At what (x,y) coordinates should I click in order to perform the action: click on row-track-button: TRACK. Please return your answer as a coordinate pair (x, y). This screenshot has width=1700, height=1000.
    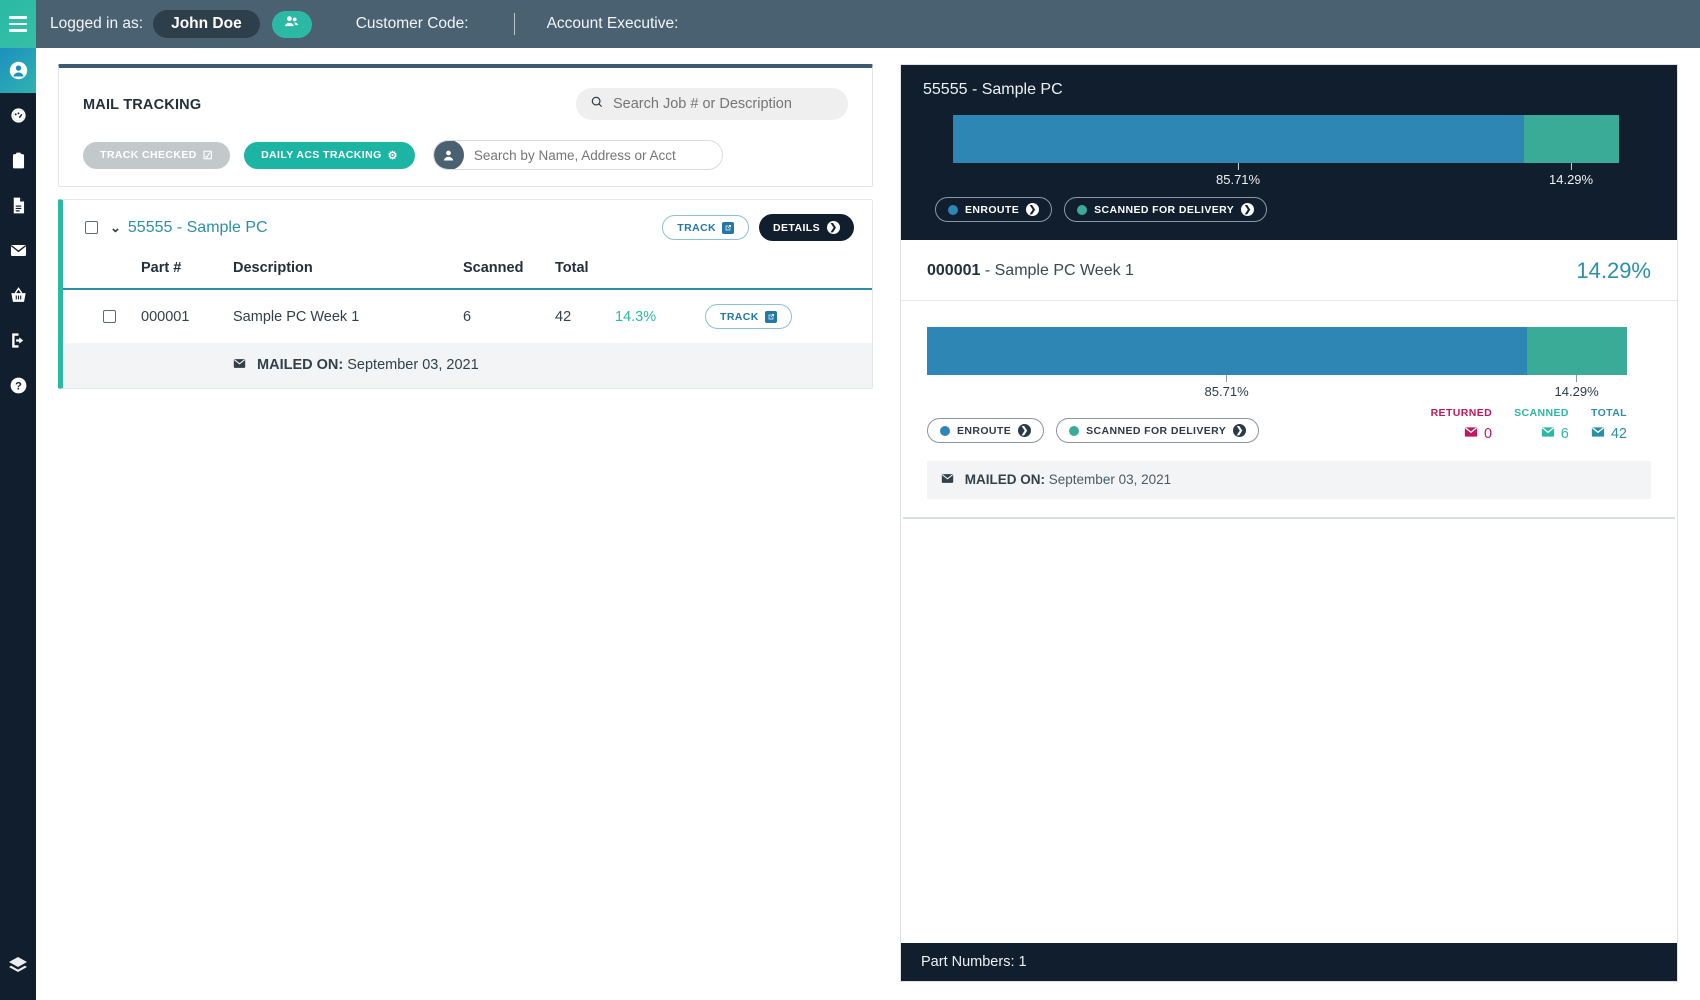
    Looking at the image, I should click on (748, 316).